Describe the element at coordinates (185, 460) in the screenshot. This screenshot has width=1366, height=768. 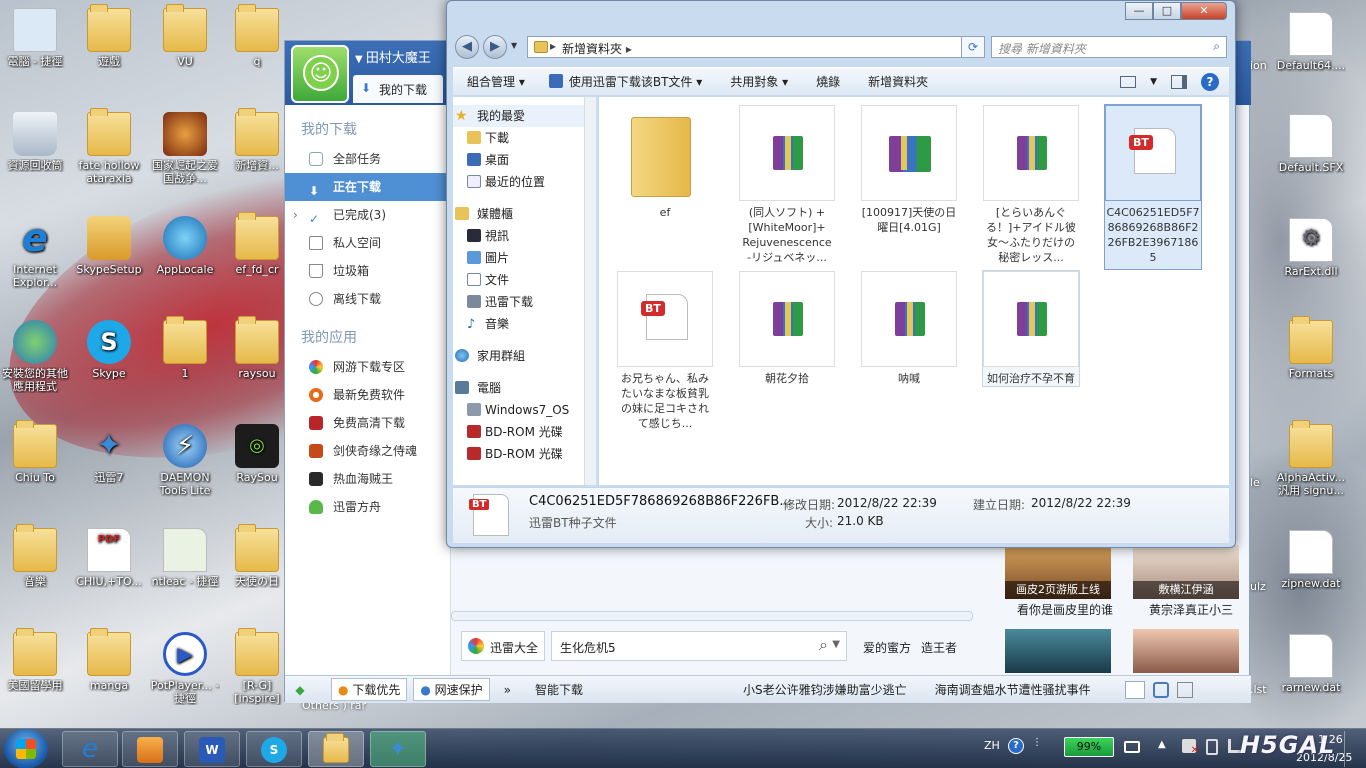
I see `desktop-icon-daemon-tools: ⚡ DAEMON Tools Lite` at that location.